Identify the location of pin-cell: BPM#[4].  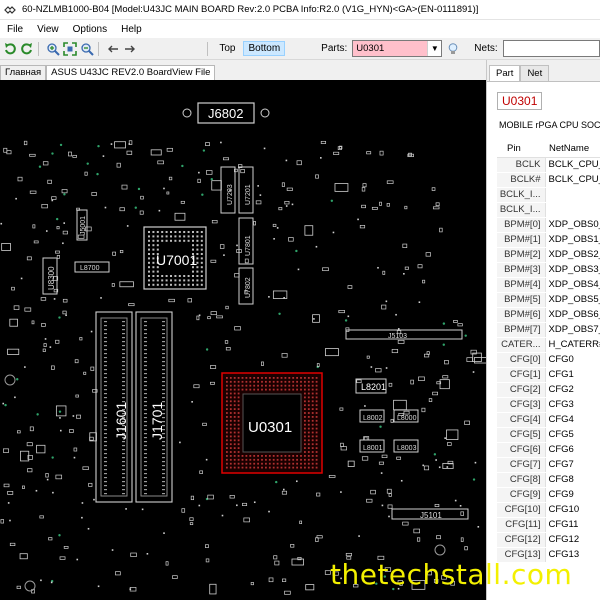
(521, 285).